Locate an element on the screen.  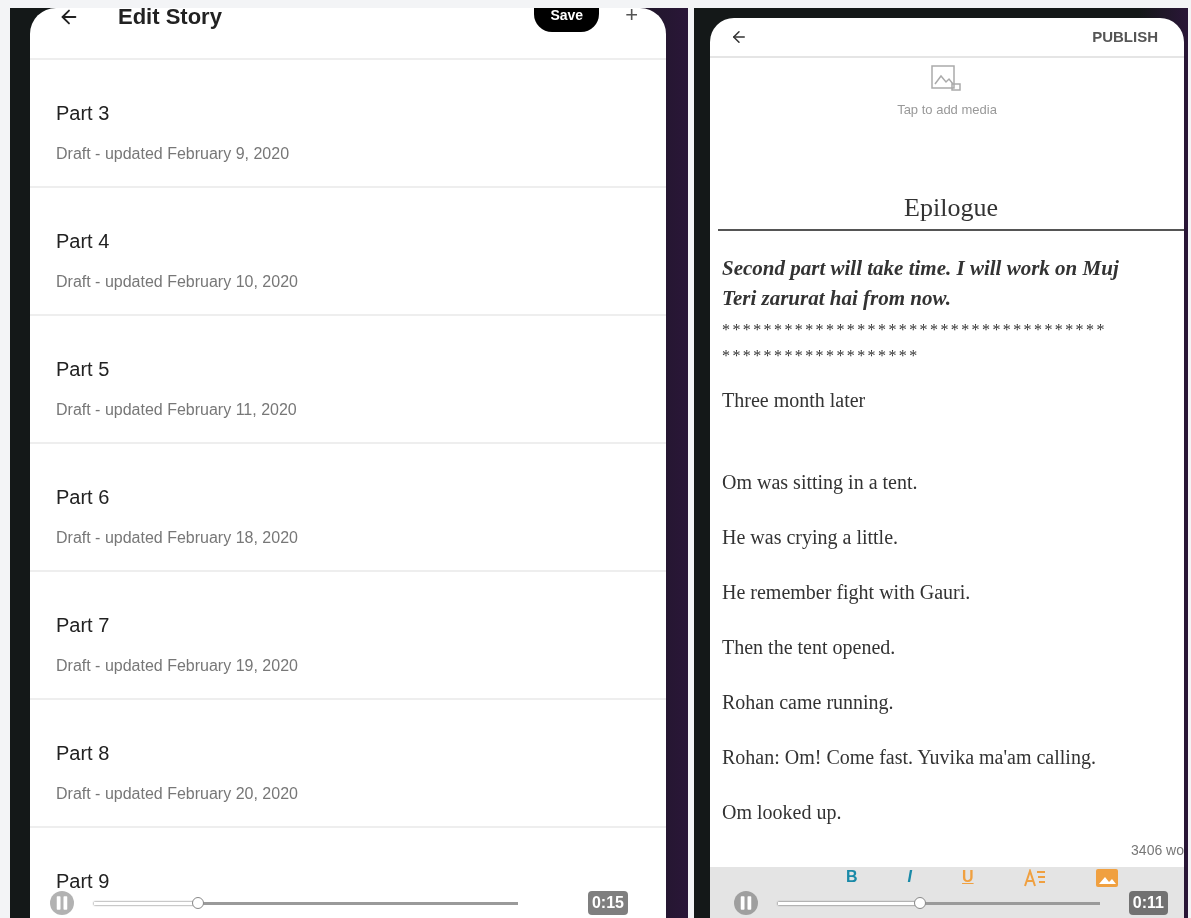
part-status: Draft - updated February 11, 2020 is located at coordinates (176, 410).